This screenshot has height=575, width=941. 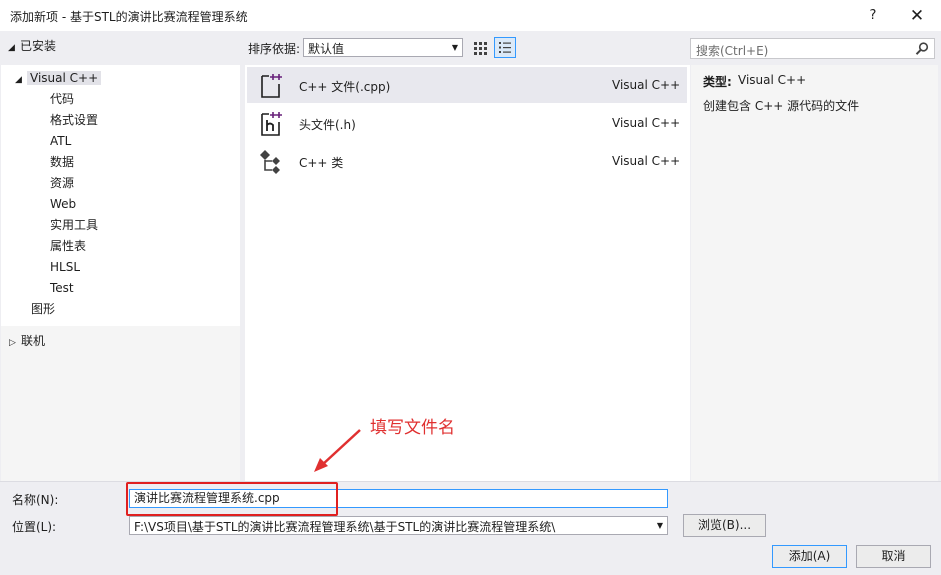 I want to click on tree-item-formatting: 格式设置, so click(x=74, y=120).